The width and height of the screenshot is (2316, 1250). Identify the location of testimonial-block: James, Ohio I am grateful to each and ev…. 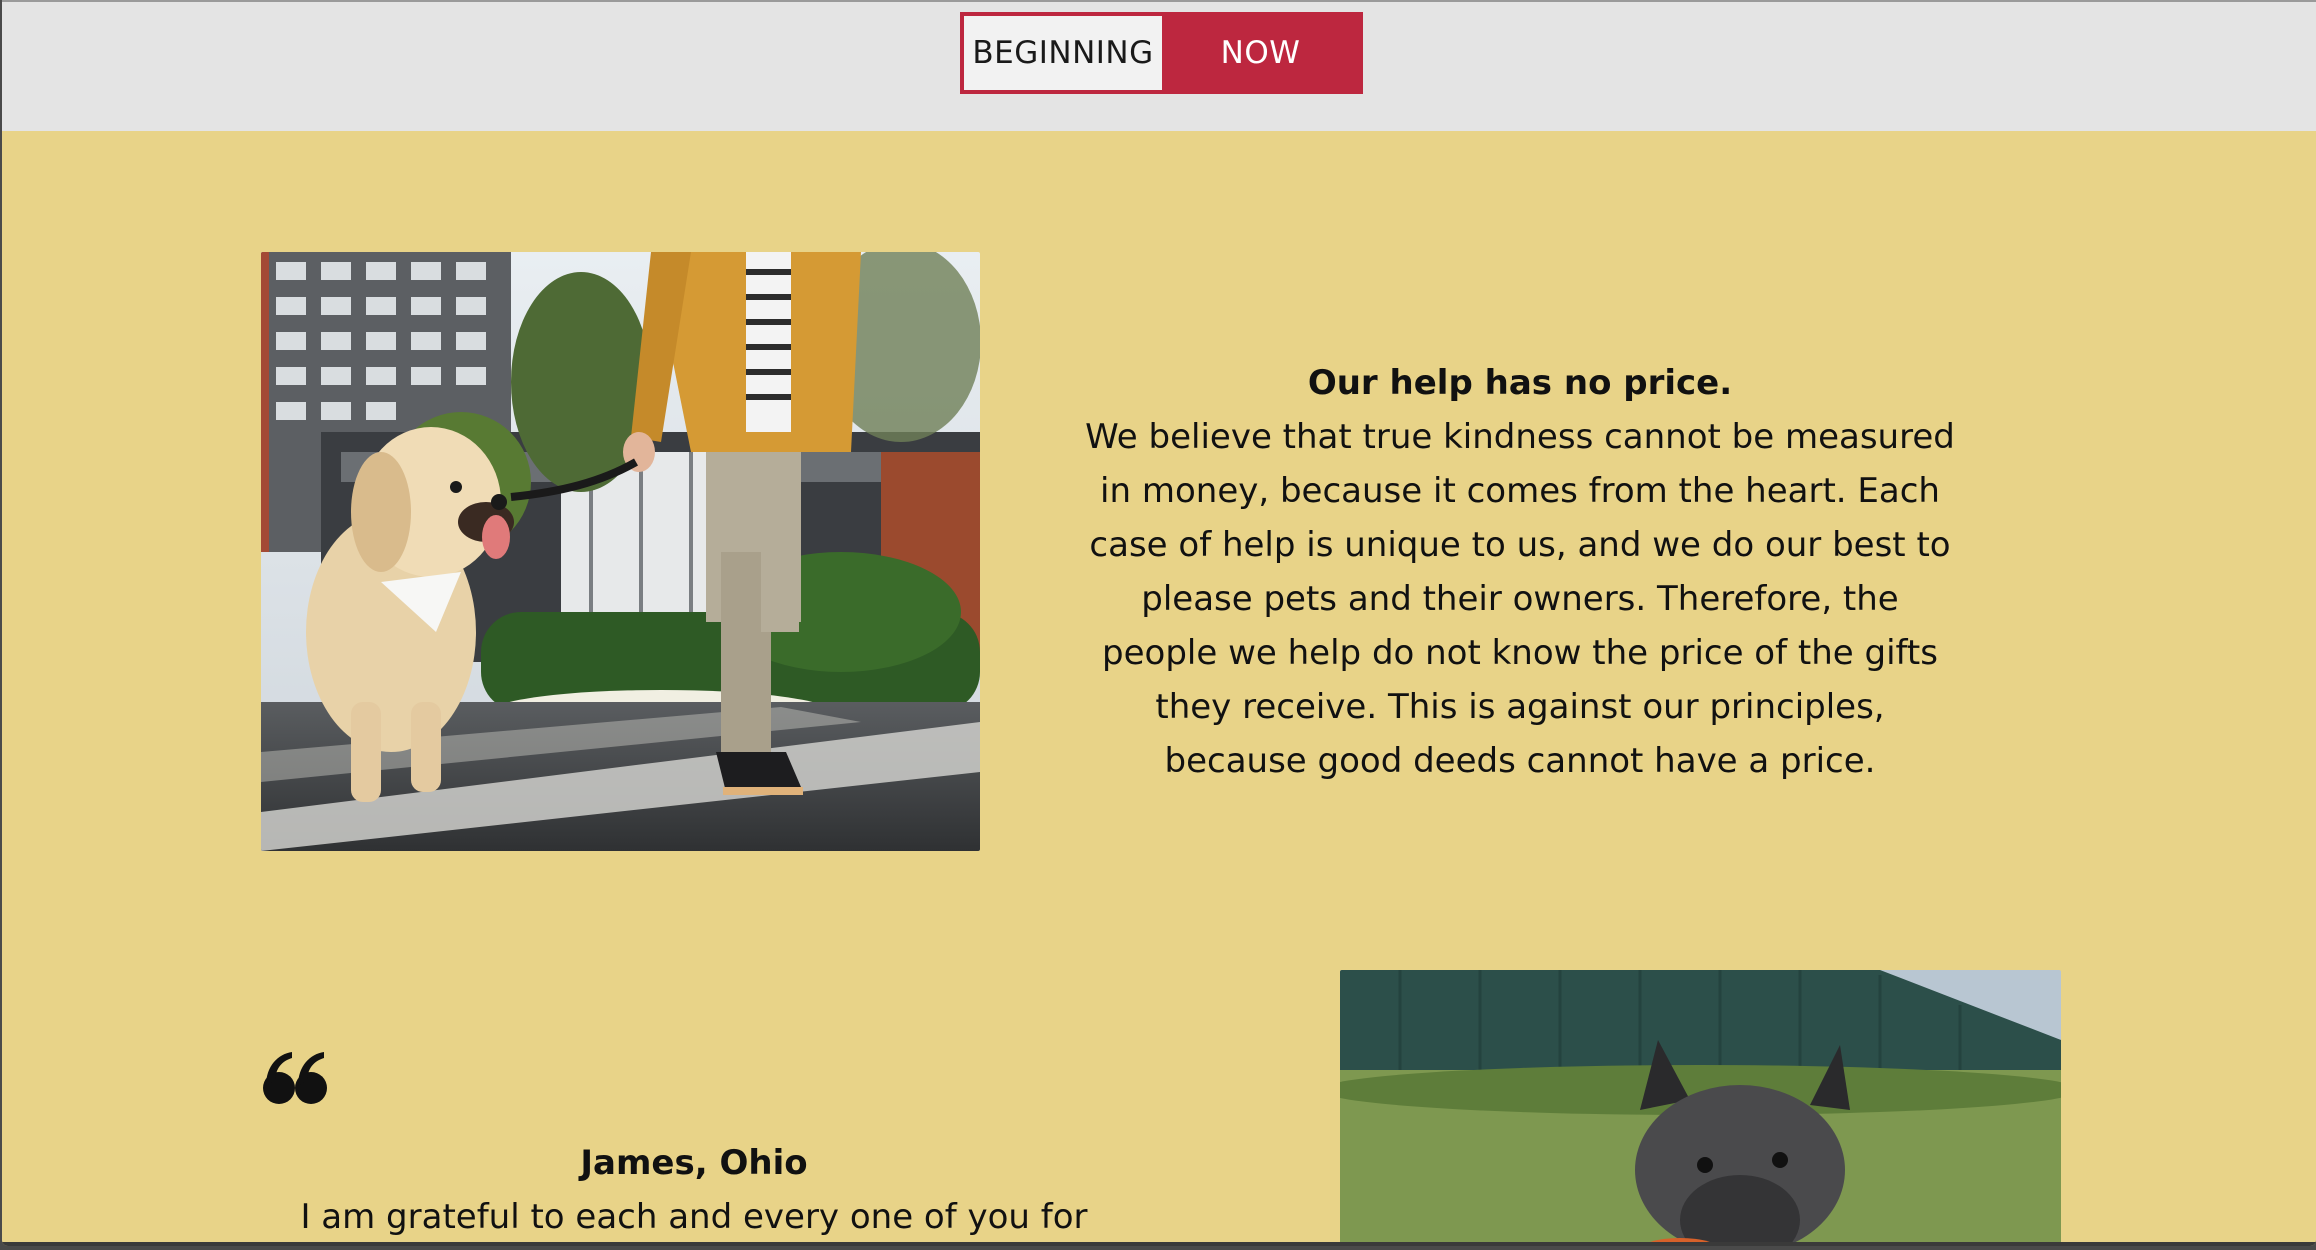
(694, 1190).